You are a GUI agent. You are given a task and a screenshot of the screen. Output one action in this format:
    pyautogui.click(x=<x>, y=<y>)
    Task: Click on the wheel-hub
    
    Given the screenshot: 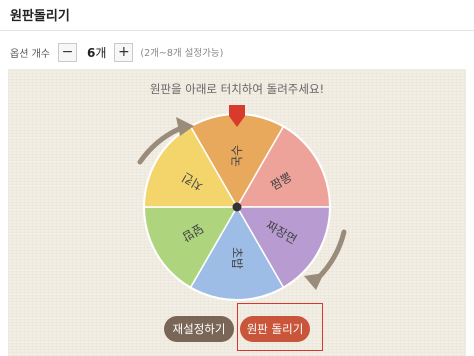 What is the action you would take?
    pyautogui.click(x=237, y=207)
    